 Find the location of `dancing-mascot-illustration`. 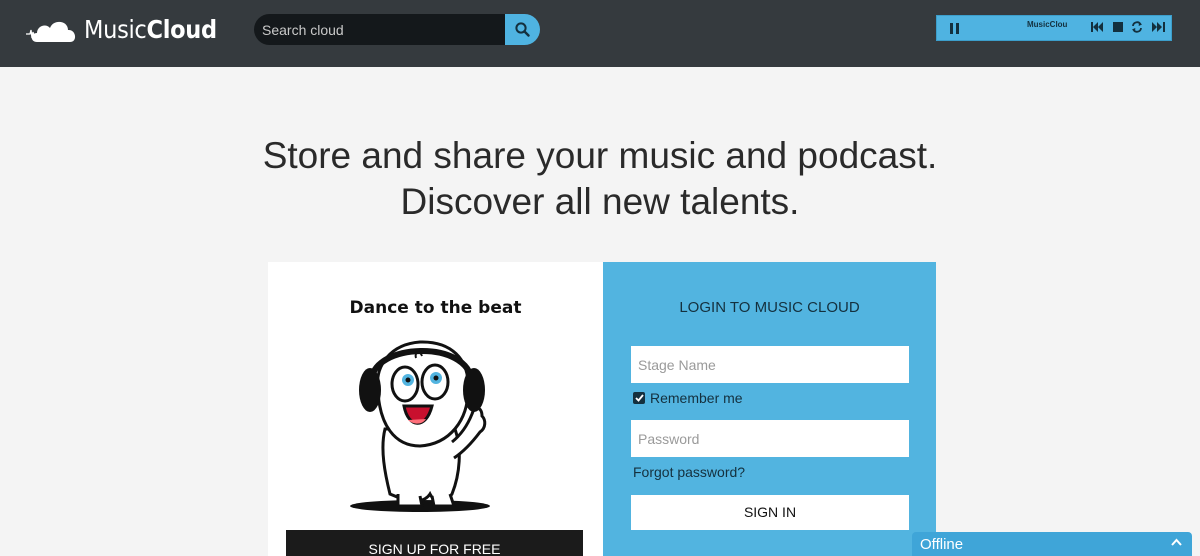

dancing-mascot-illustration is located at coordinates (420, 426).